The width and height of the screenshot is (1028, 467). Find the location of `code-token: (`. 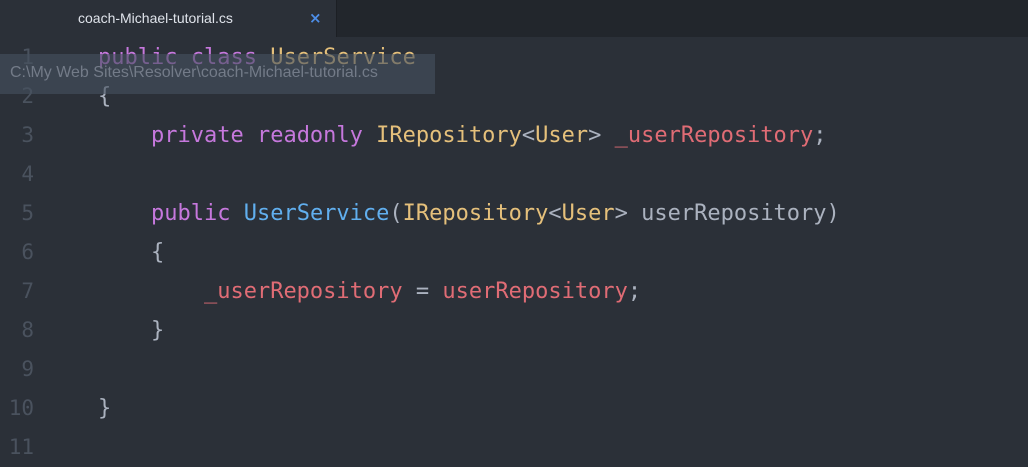

code-token: ( is located at coordinates (396, 213).